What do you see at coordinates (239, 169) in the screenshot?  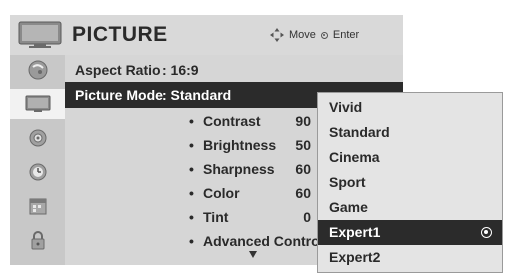 I see `sharpness-label: Sharpness` at bounding box center [239, 169].